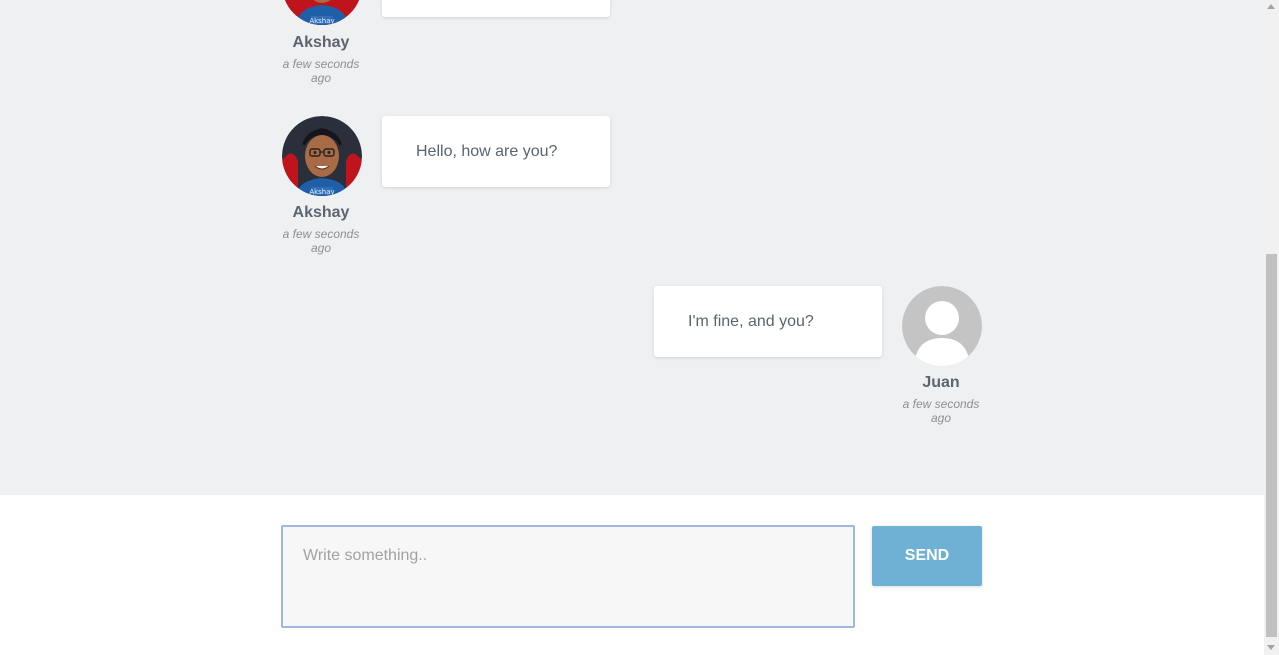  I want to click on vertical-scrollbar, so click(1271, 327).